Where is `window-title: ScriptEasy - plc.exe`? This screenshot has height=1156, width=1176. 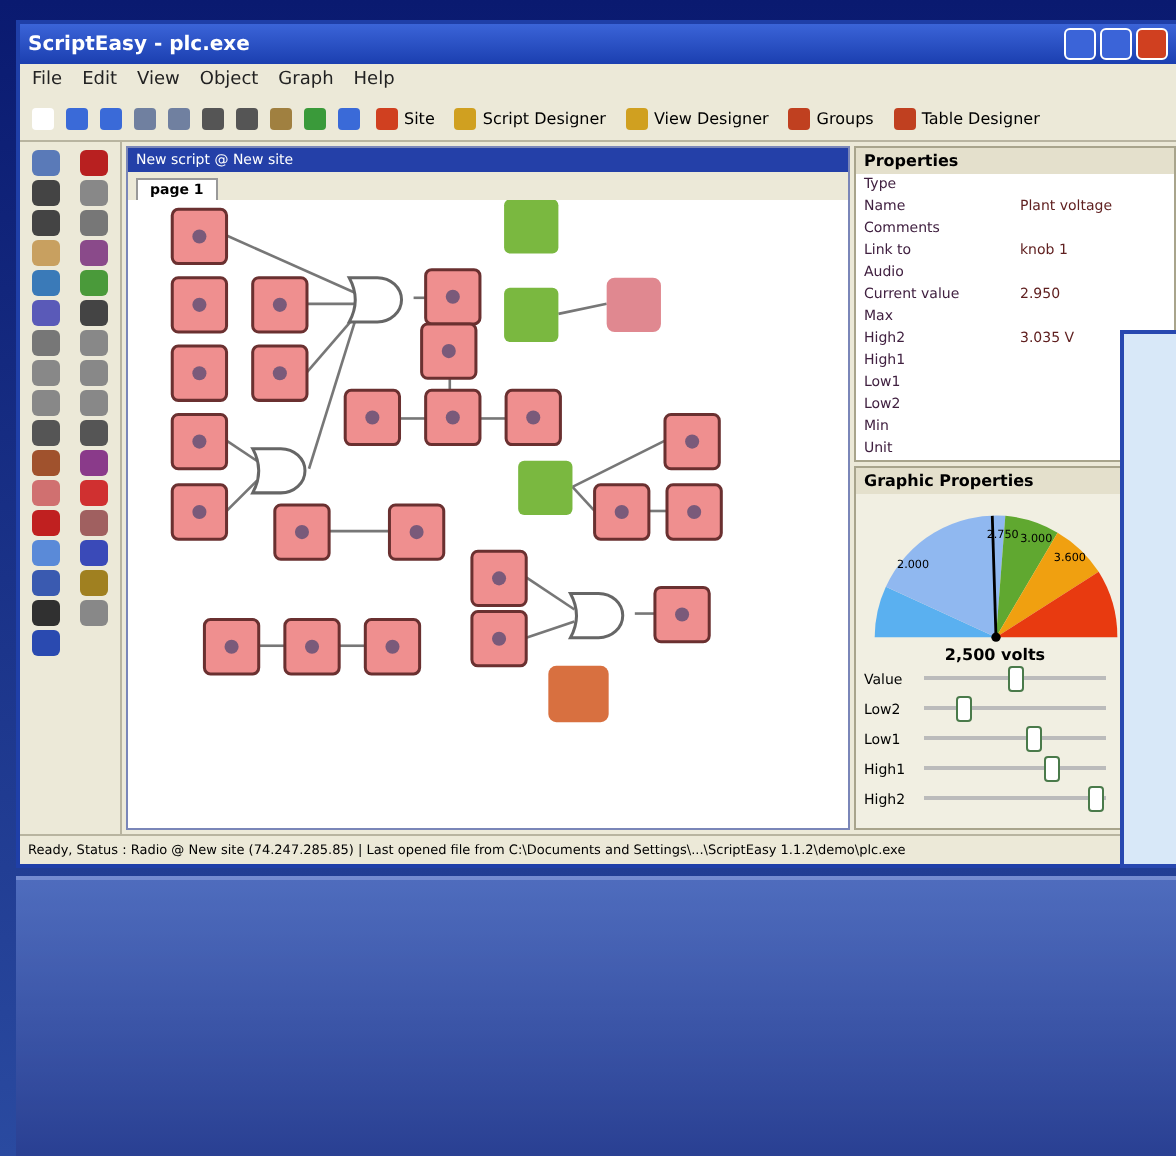
window-title: ScriptEasy - plc.exe is located at coordinates (139, 44).